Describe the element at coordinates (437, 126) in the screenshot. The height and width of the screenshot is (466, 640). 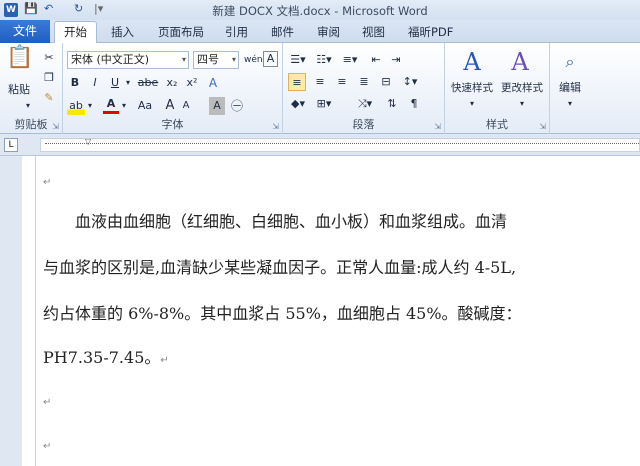
I see `paragraph-launcher-icon: ⇲` at that location.